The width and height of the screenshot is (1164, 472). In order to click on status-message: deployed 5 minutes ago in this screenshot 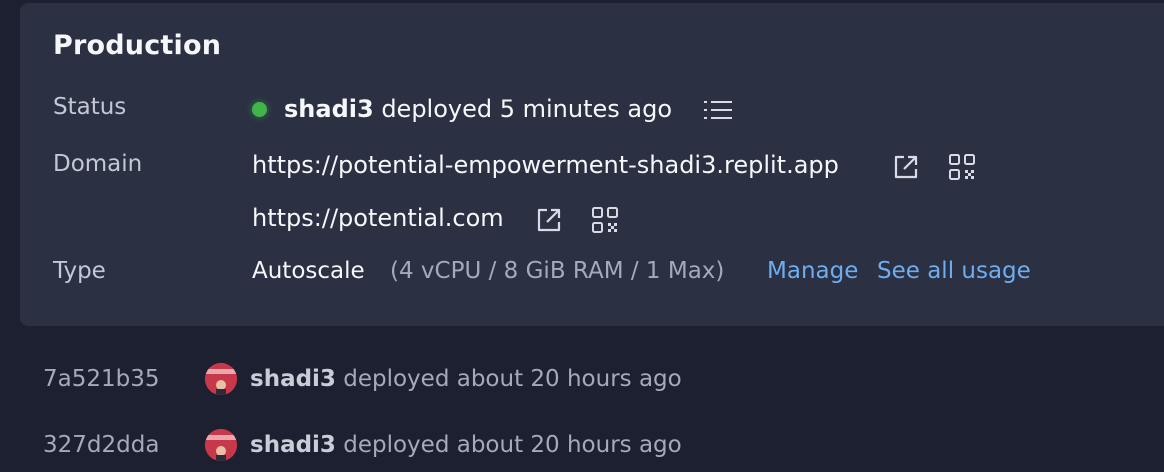, I will do `click(527, 109)`.